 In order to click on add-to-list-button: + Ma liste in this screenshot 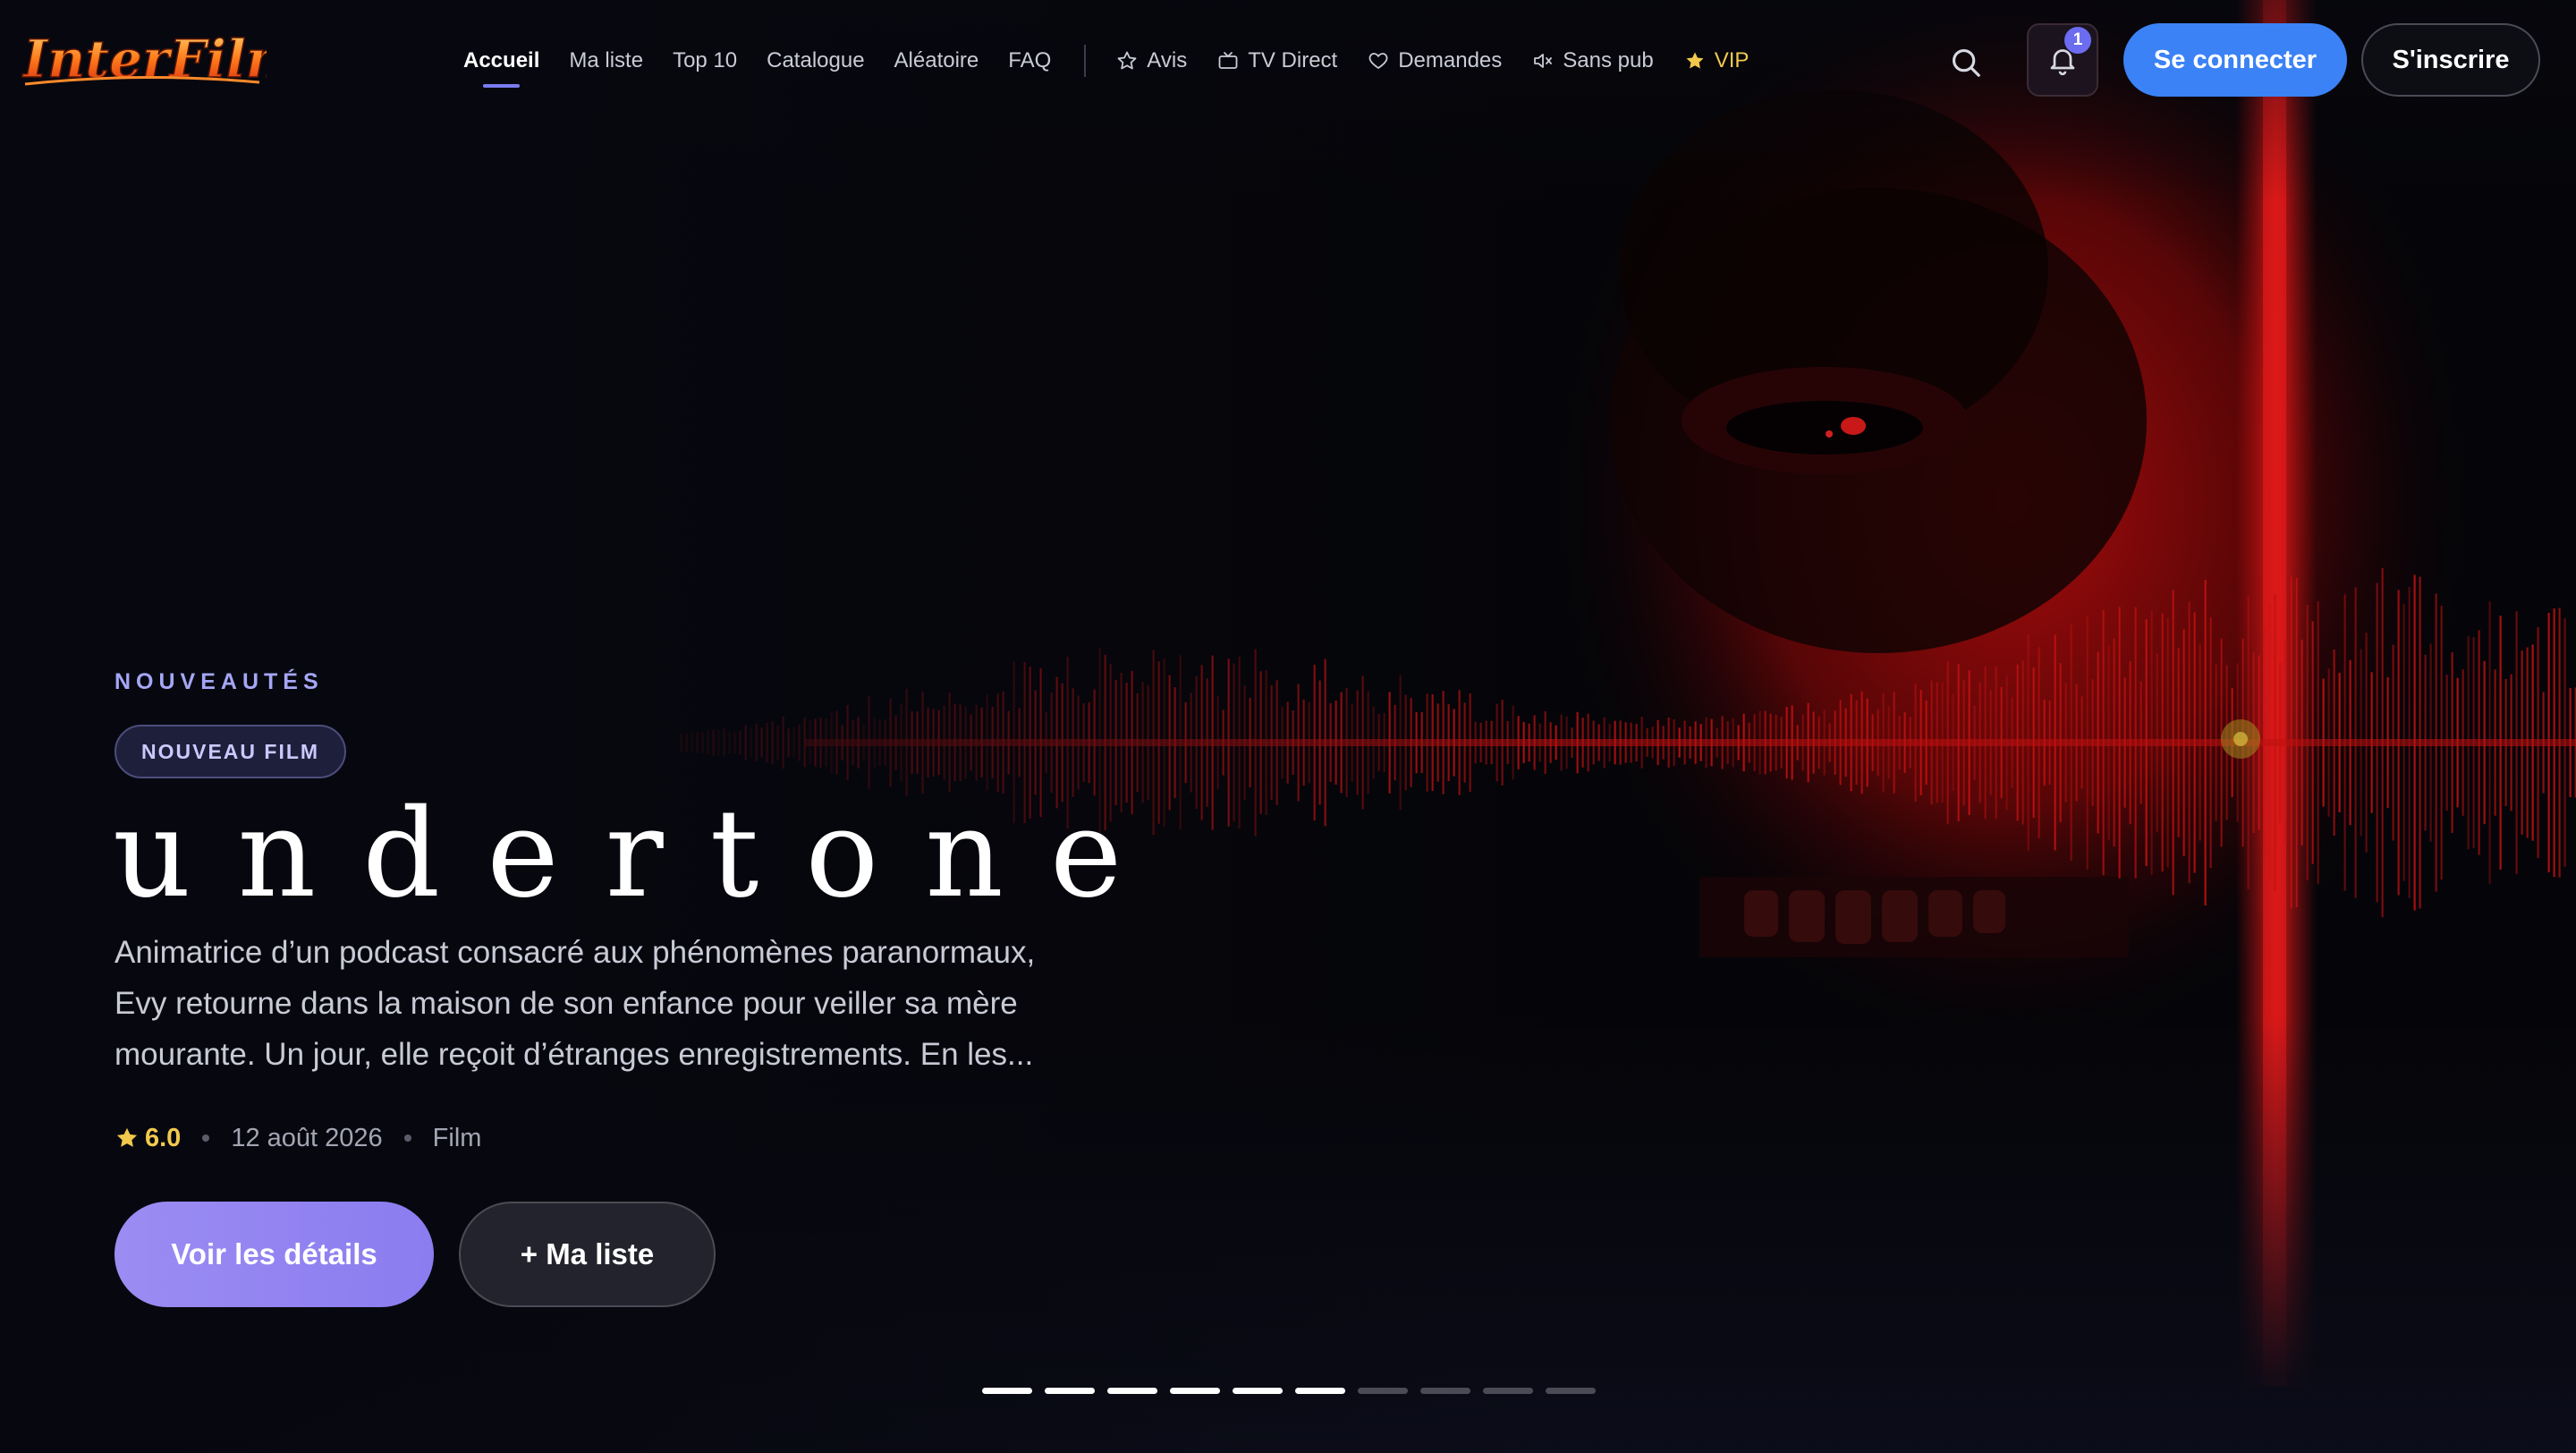, I will do `click(587, 1254)`.